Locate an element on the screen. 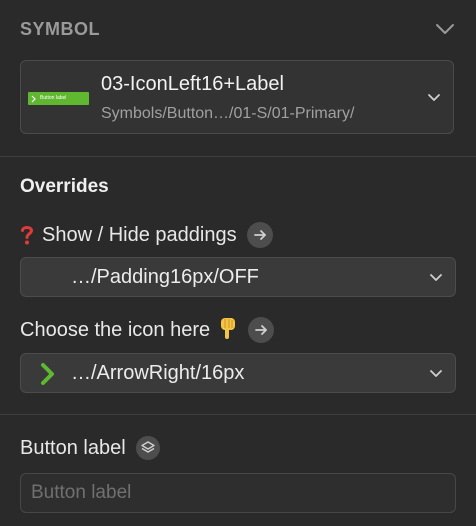 The width and height of the screenshot is (476, 526). section-title: SYMBOL is located at coordinates (60, 28).